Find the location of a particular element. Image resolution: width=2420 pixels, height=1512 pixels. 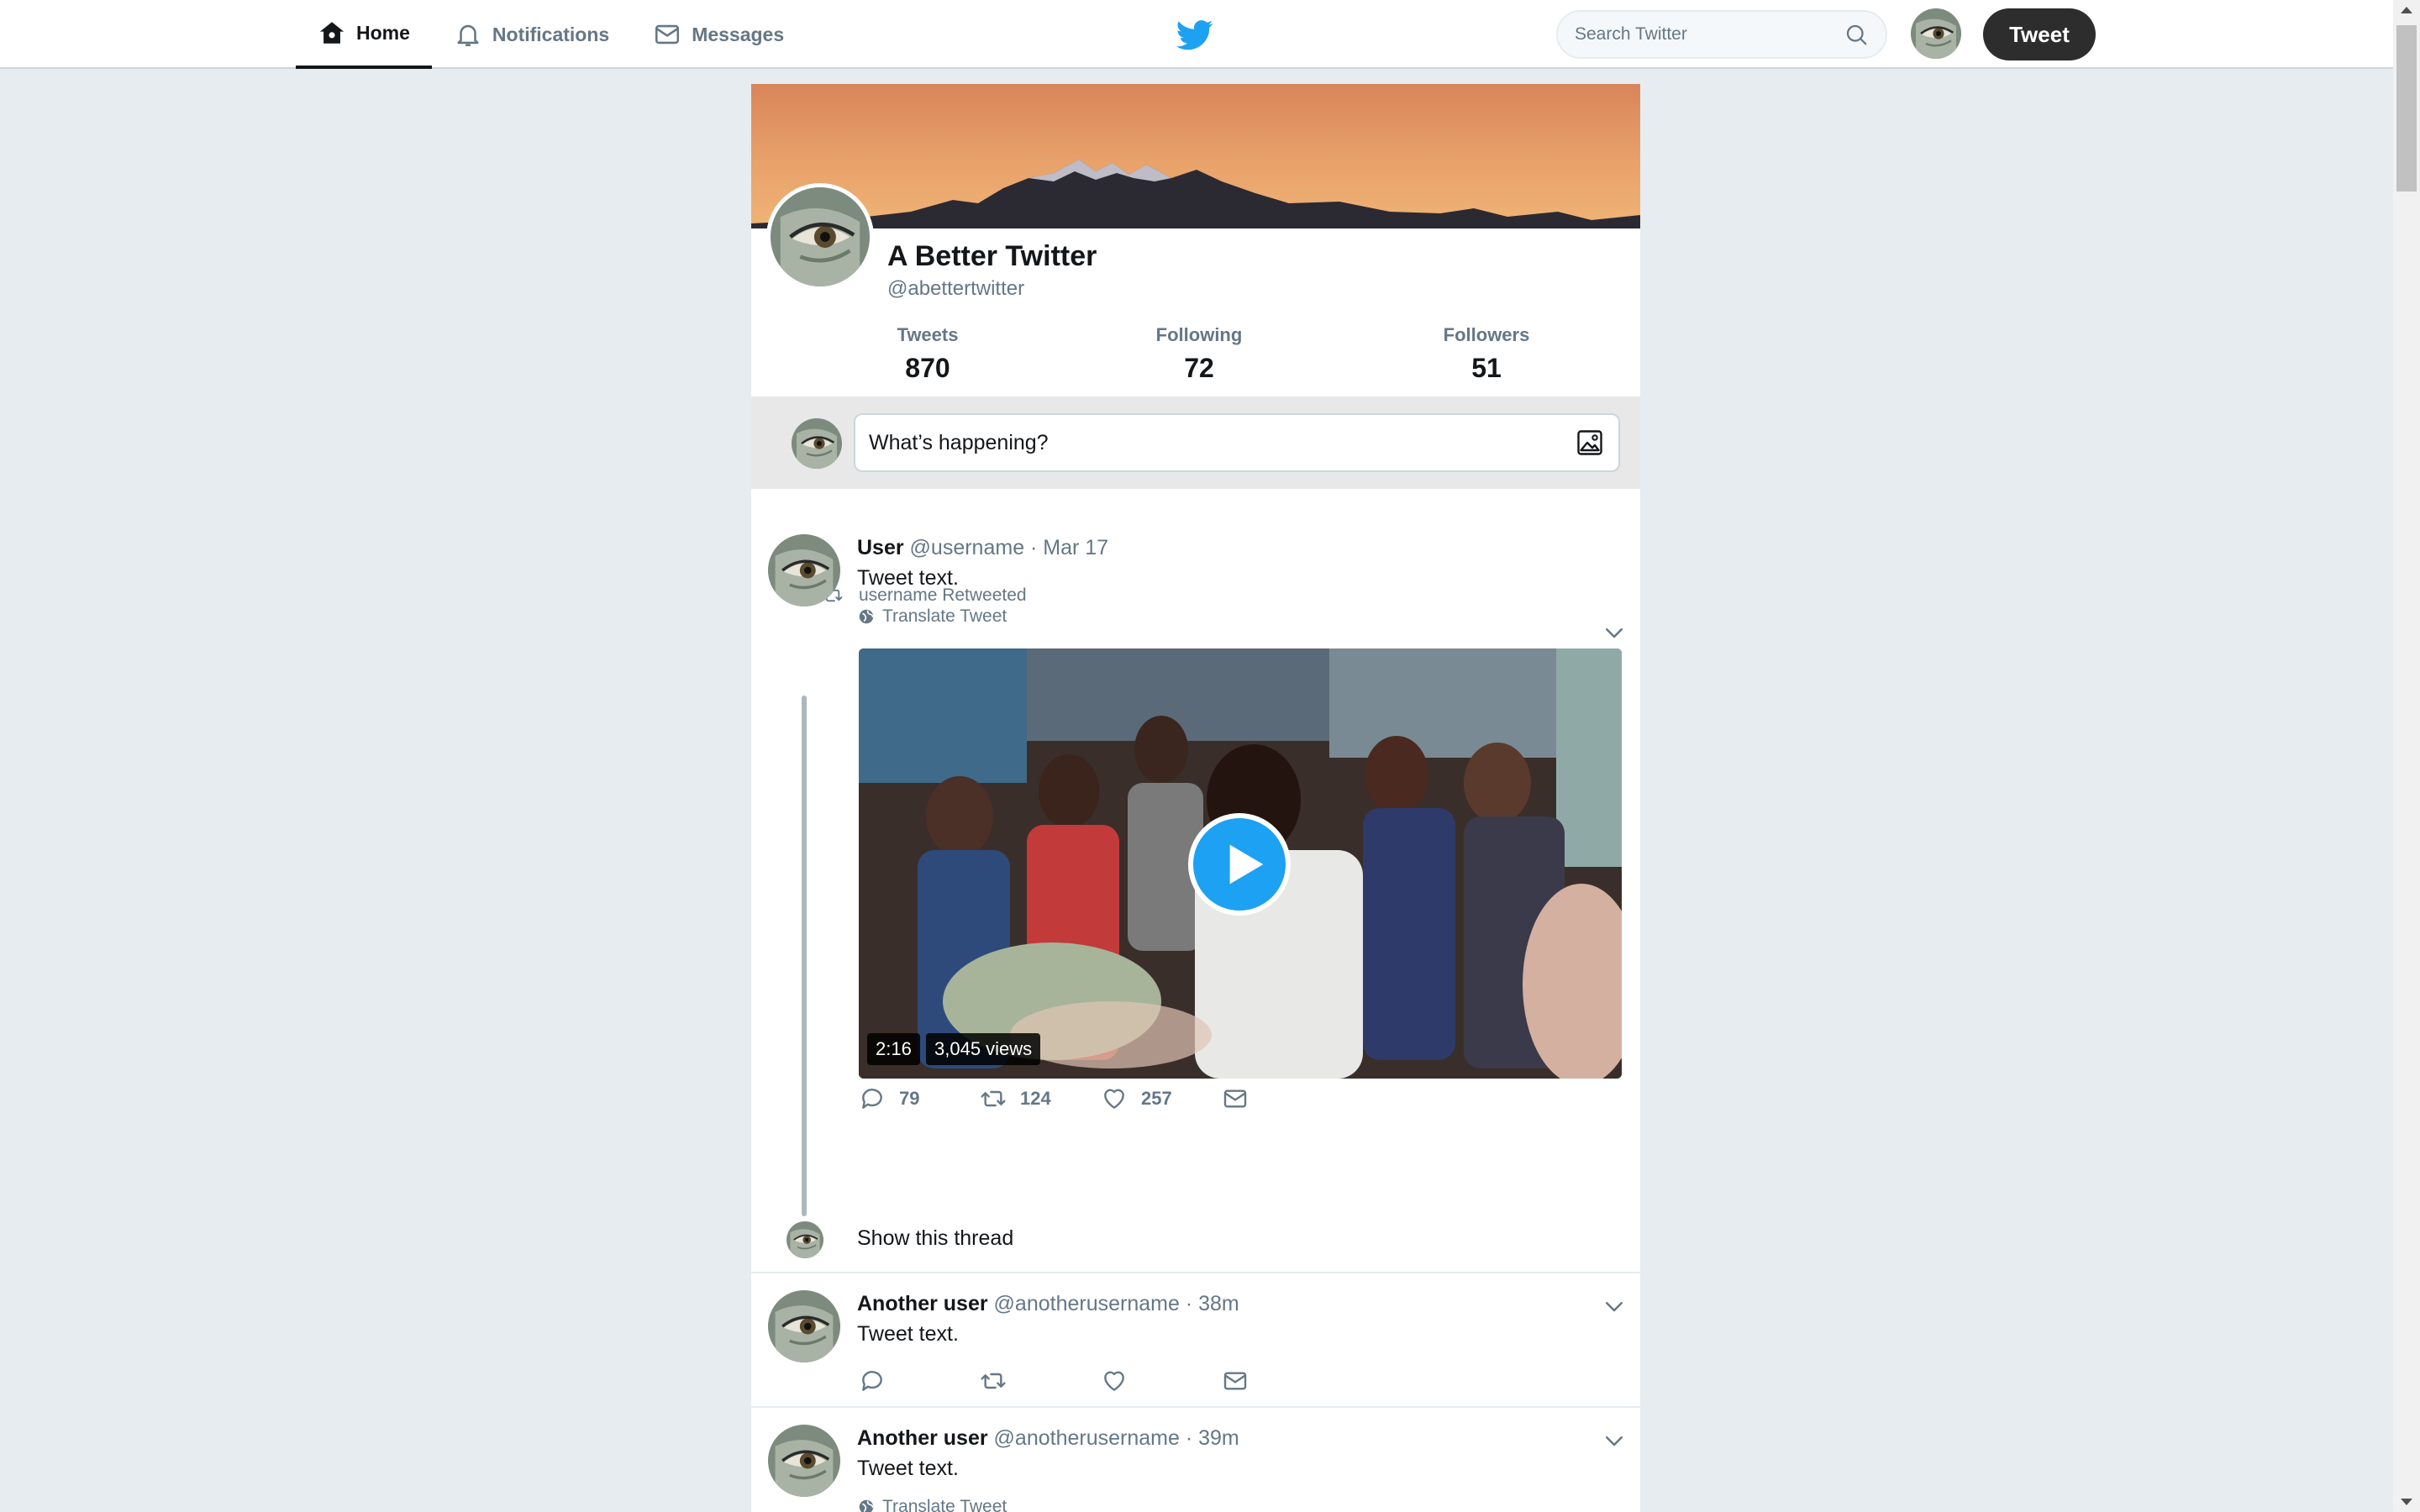

like-action: 257 is located at coordinates (1162, 1098).